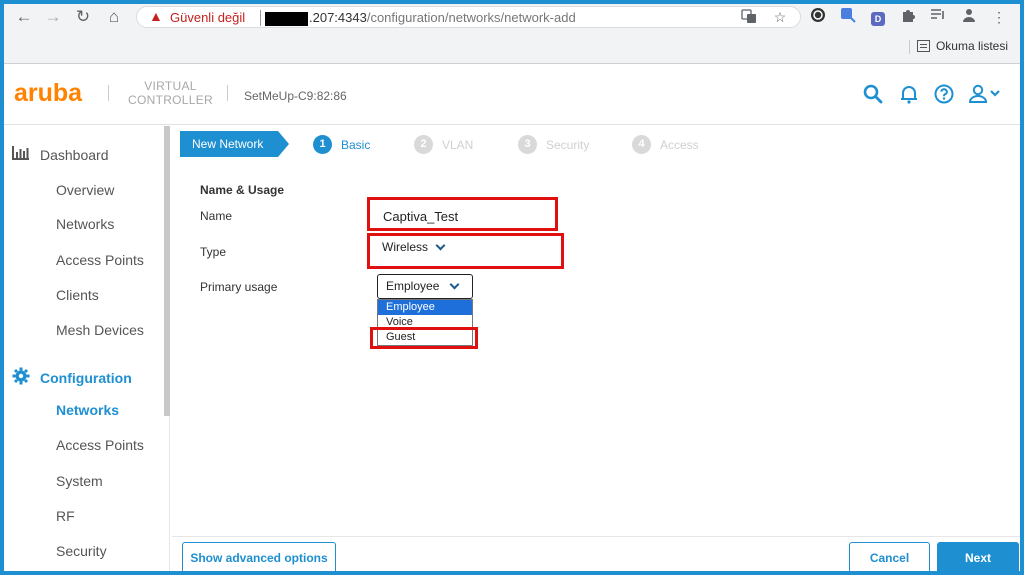  Describe the element at coordinates (85, 190) in the screenshot. I see `sidebar-item-overview: Overview` at that location.